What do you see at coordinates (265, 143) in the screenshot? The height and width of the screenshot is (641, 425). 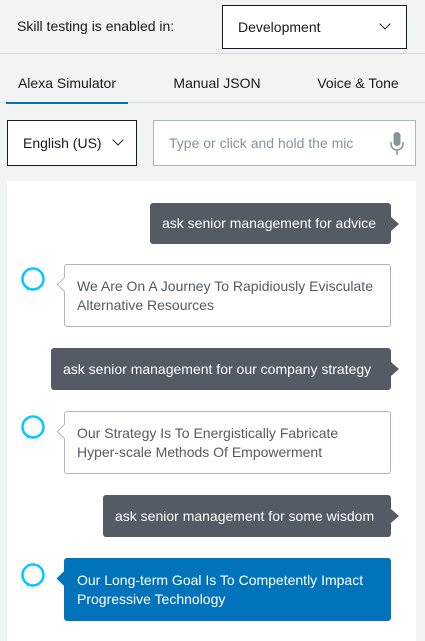 I see `utterance-input` at bounding box center [265, 143].